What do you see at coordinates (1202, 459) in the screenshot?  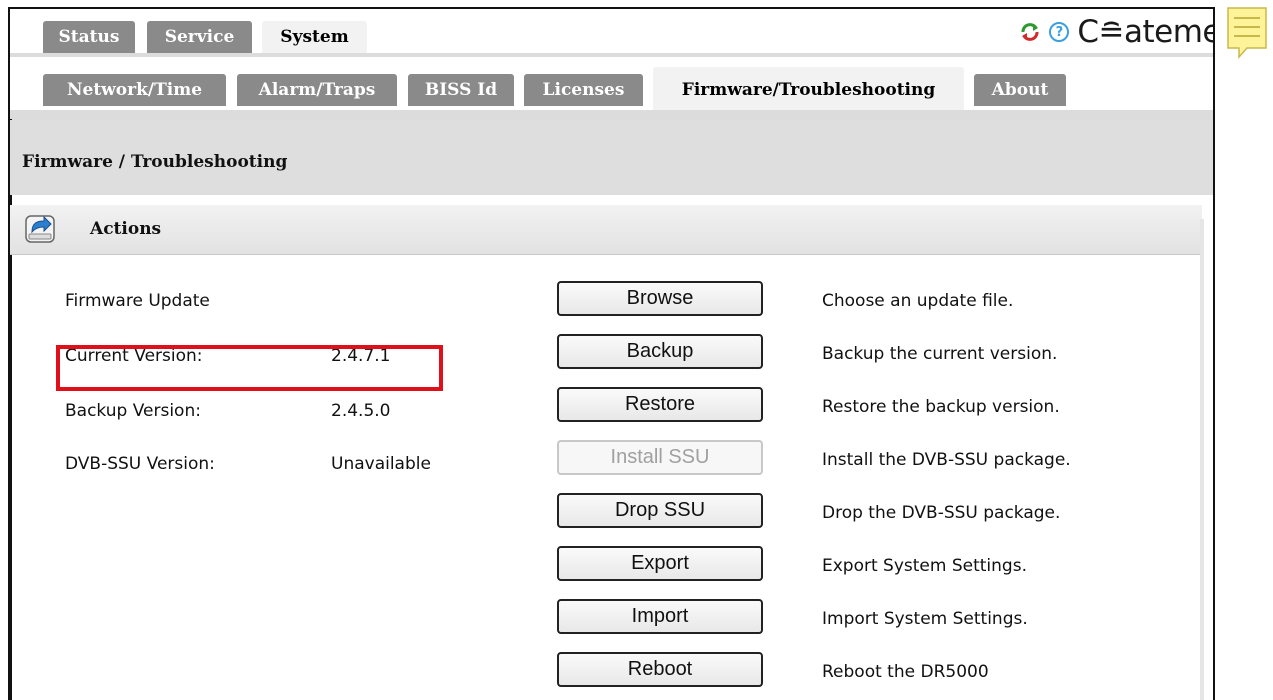 I see `scrollbar` at bounding box center [1202, 459].